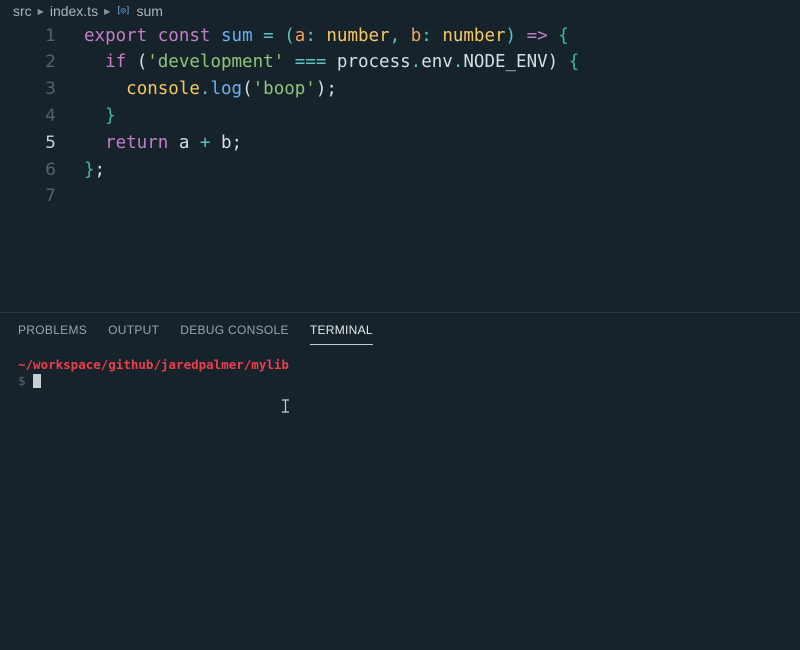 The image size is (800, 650). Describe the element at coordinates (50, 142) in the screenshot. I see `line-number: 5` at that location.